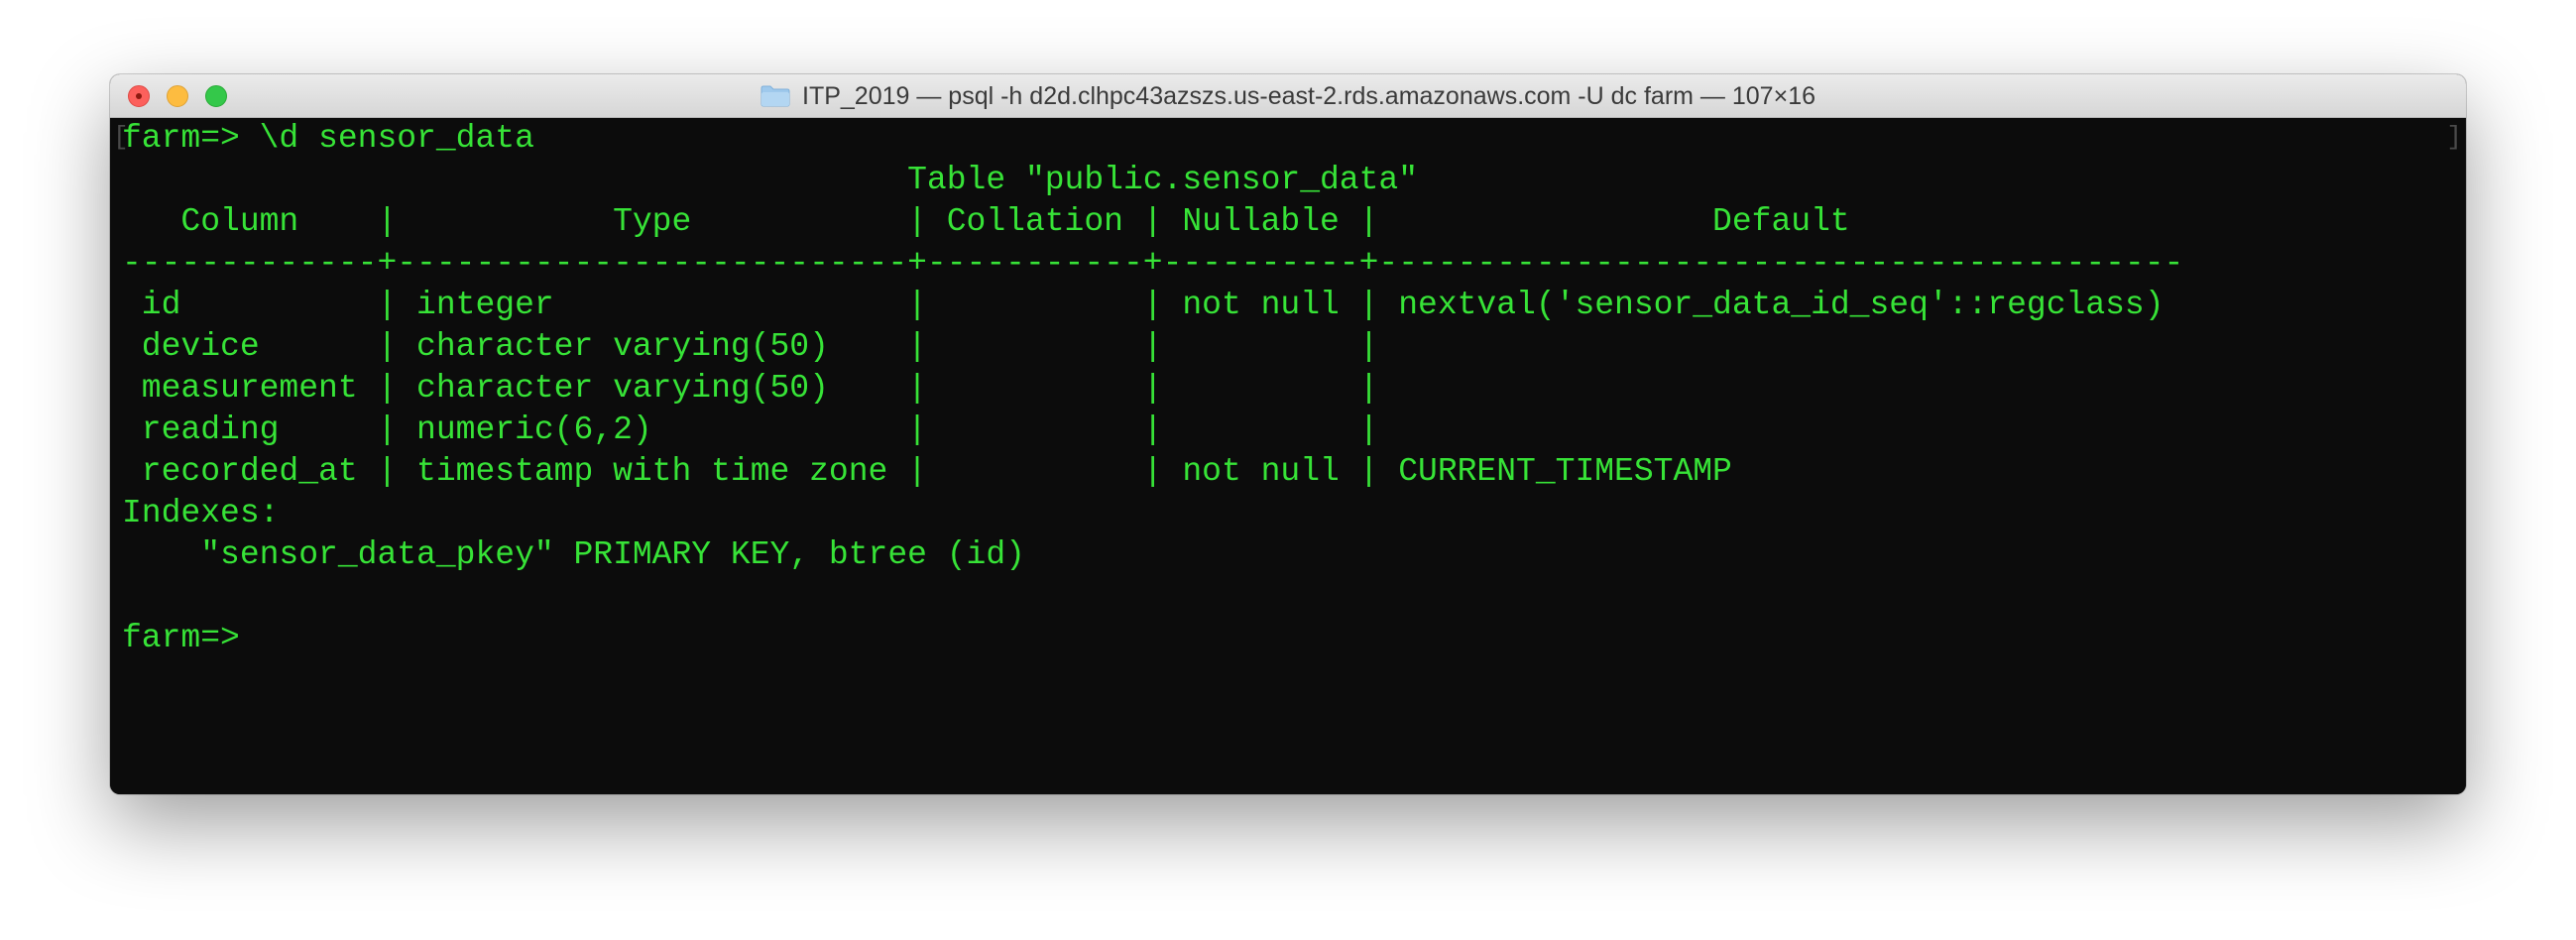 This screenshot has height=940, width=2576. I want to click on mark-bracket-right: ], so click(2454, 137).